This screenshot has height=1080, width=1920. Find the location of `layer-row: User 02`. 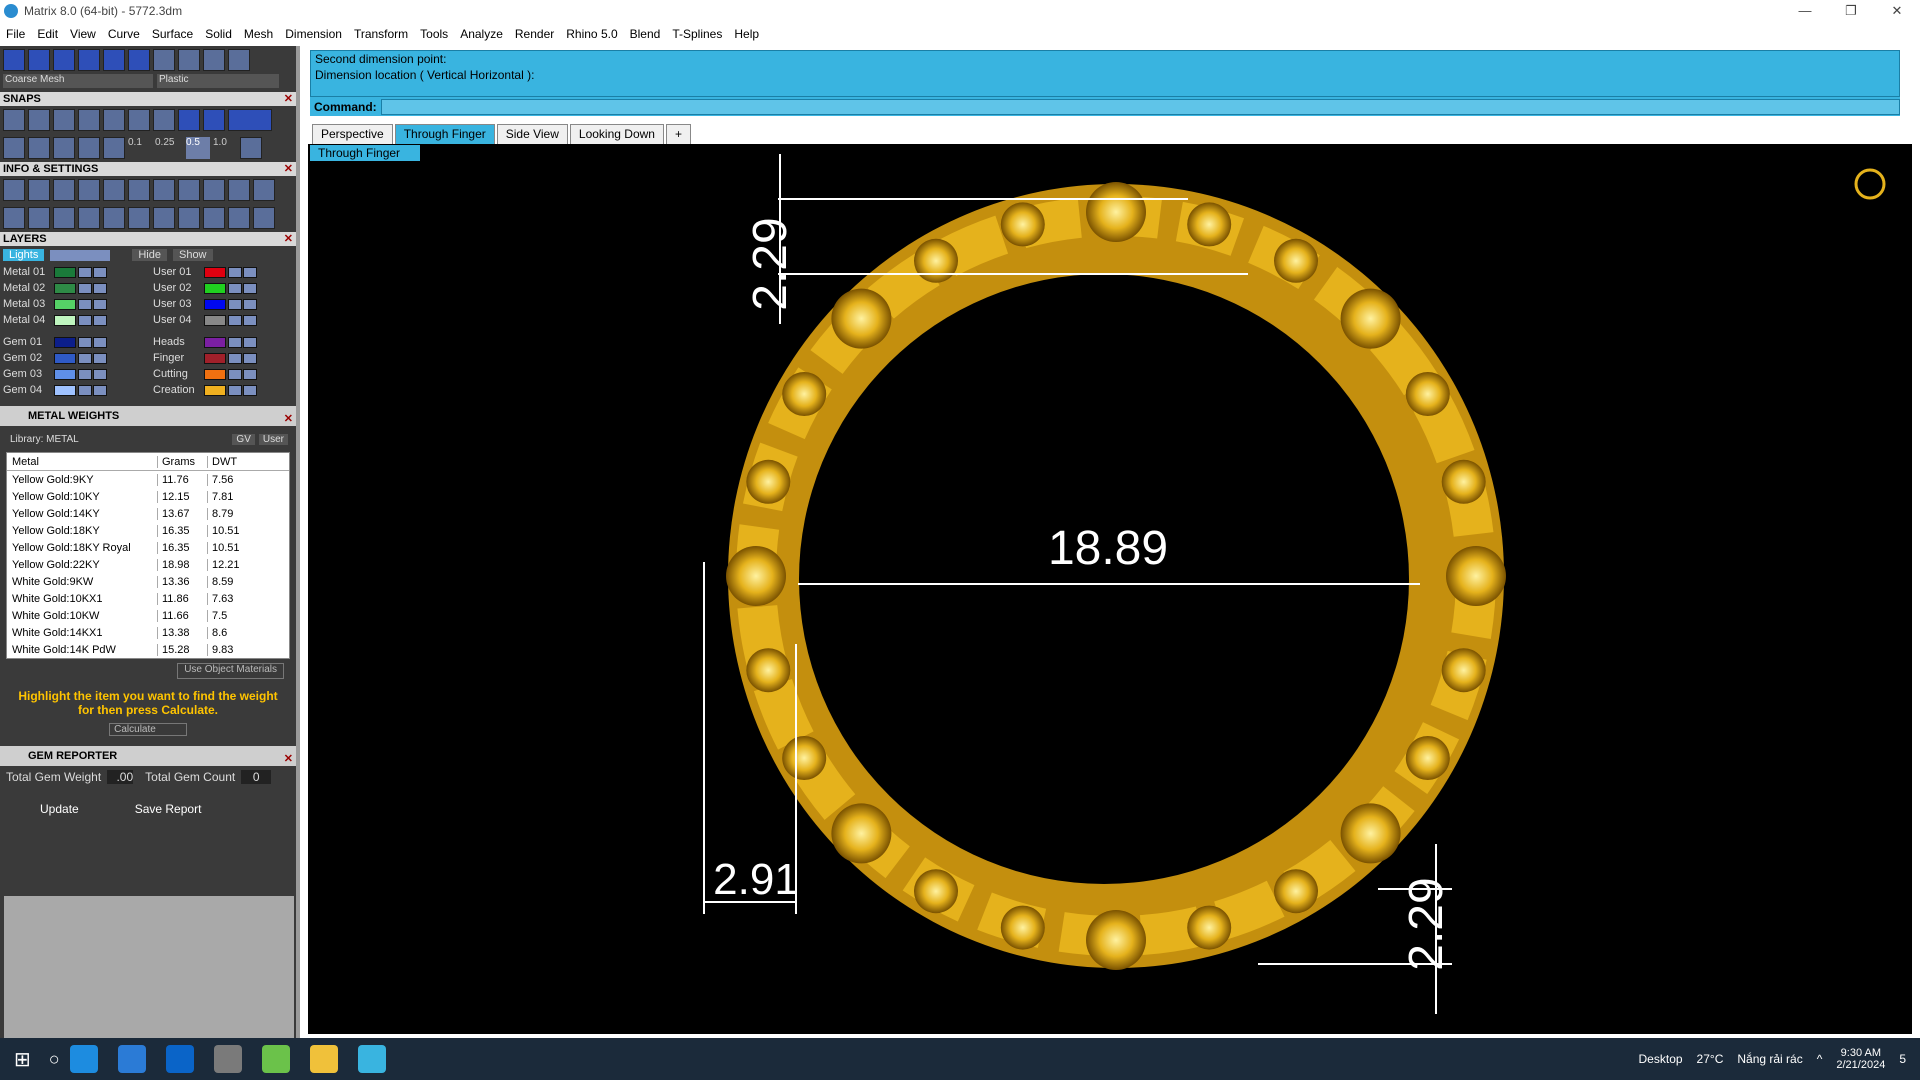

layer-row: User 02 is located at coordinates (223, 288).